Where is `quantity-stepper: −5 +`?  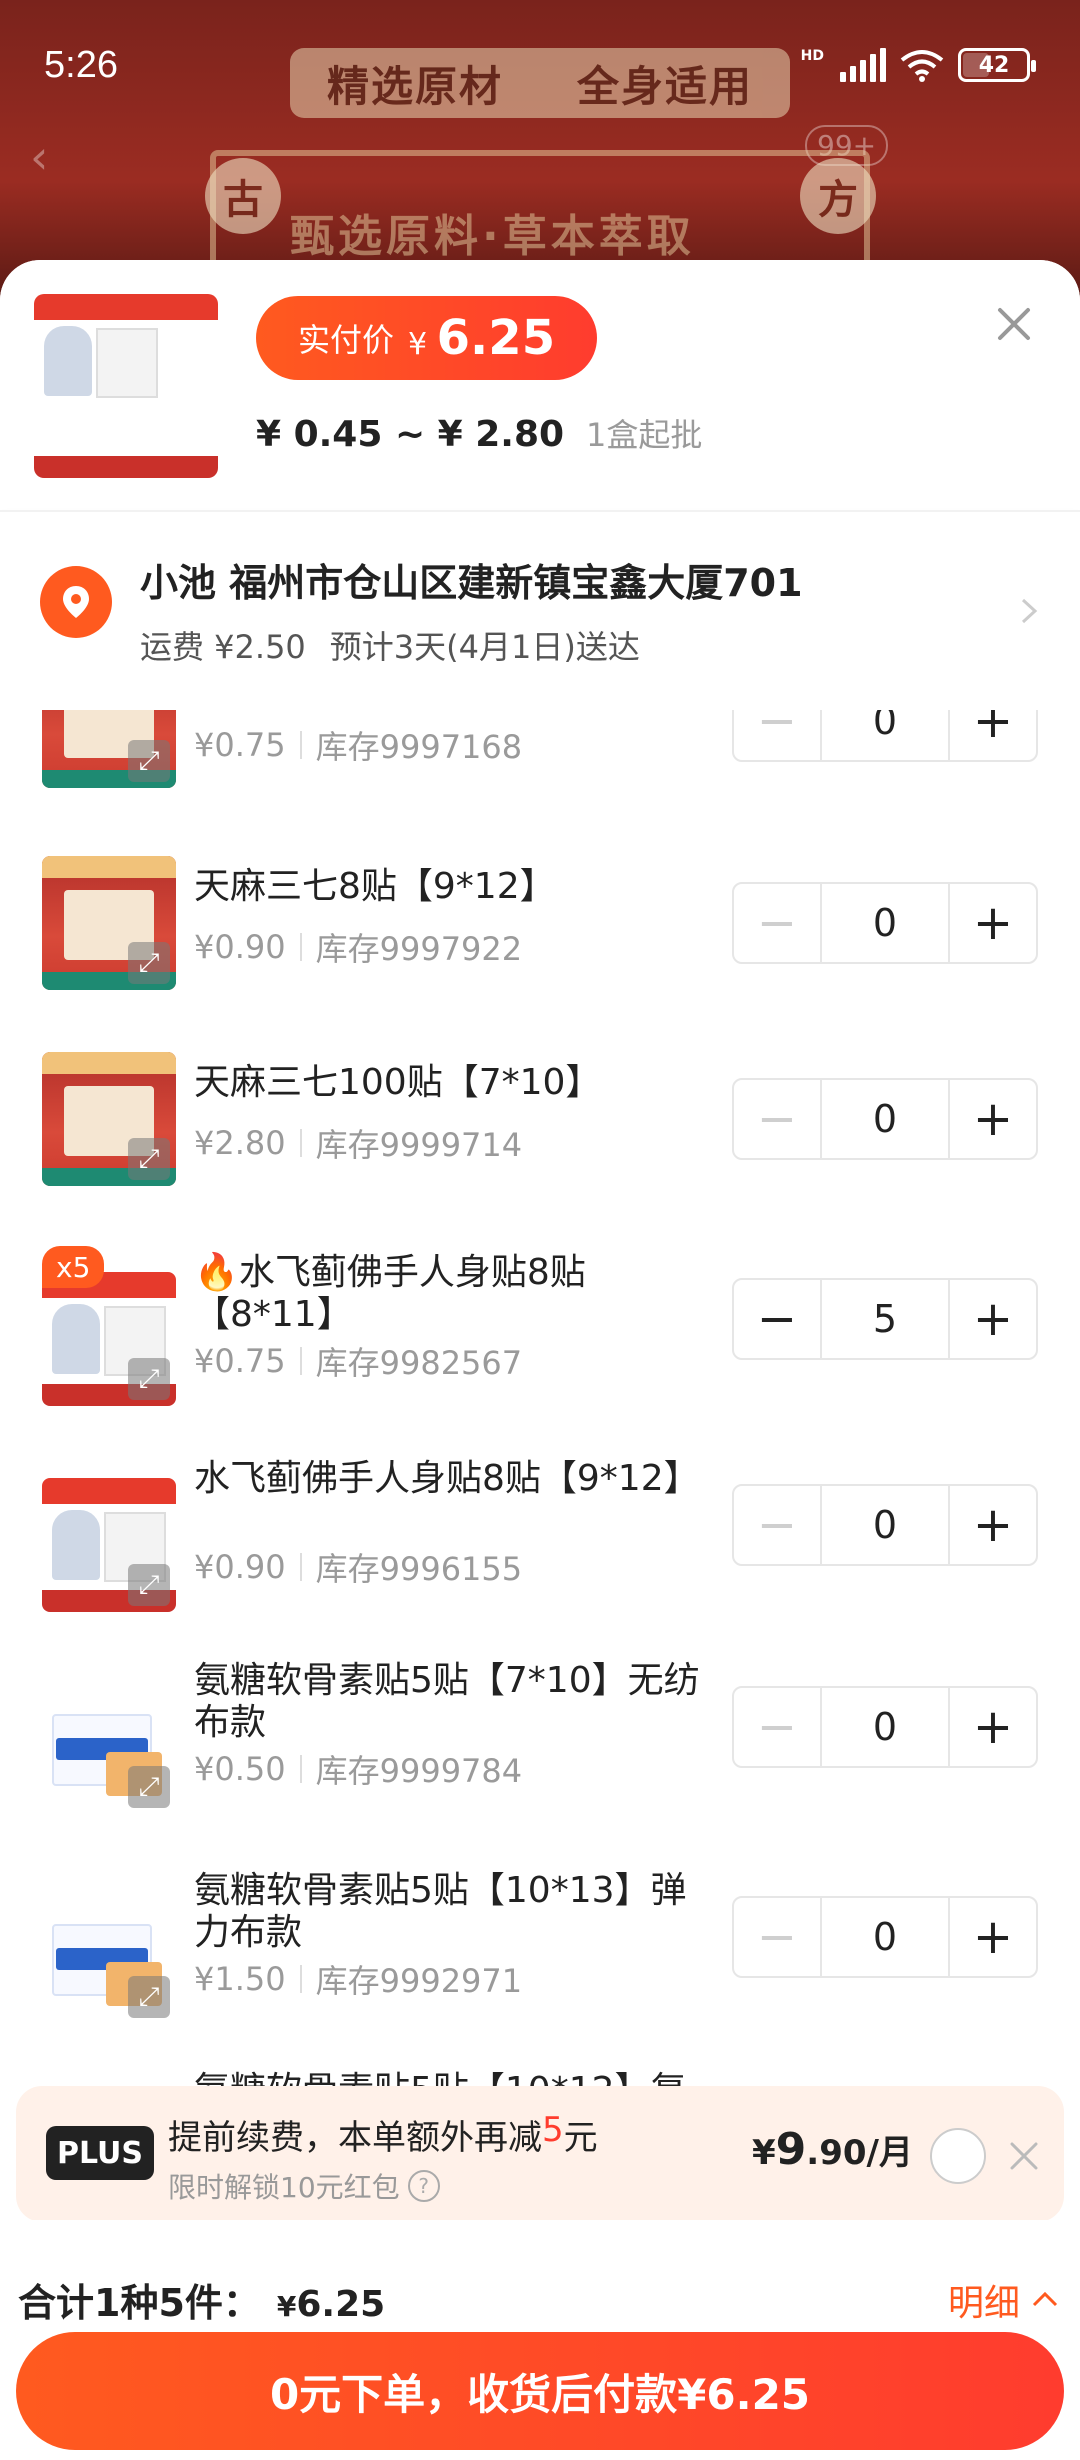
quantity-stepper: −5 + is located at coordinates (885, 1319).